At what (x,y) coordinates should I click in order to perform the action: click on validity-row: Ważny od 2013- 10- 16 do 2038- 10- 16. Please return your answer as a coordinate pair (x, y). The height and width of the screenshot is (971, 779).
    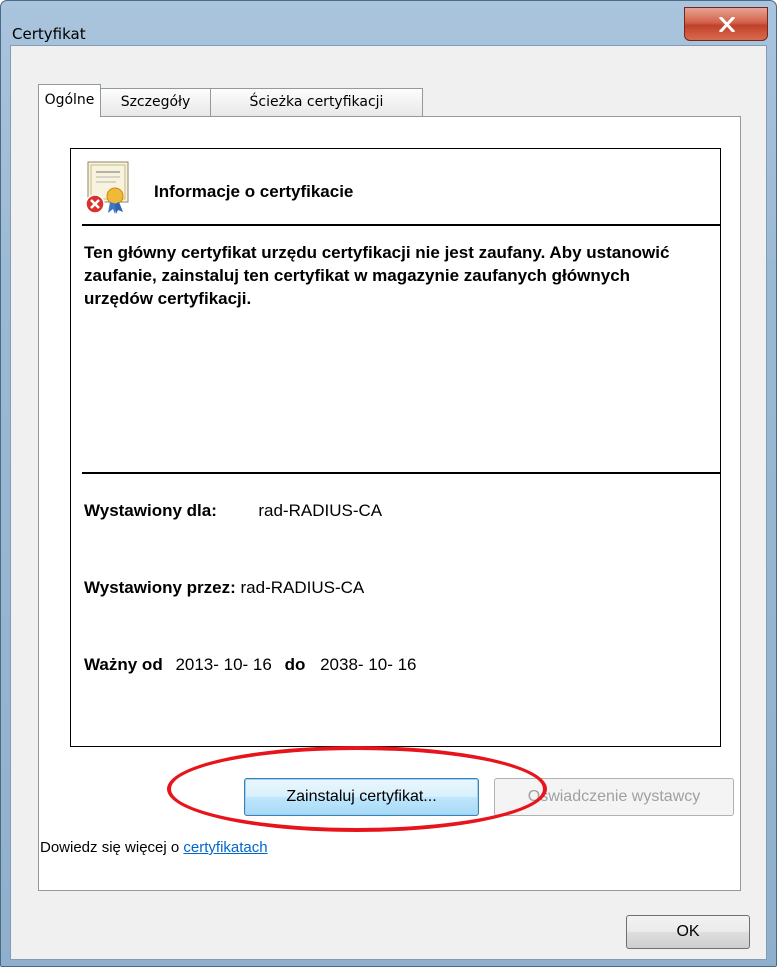
    Looking at the image, I should click on (250, 665).